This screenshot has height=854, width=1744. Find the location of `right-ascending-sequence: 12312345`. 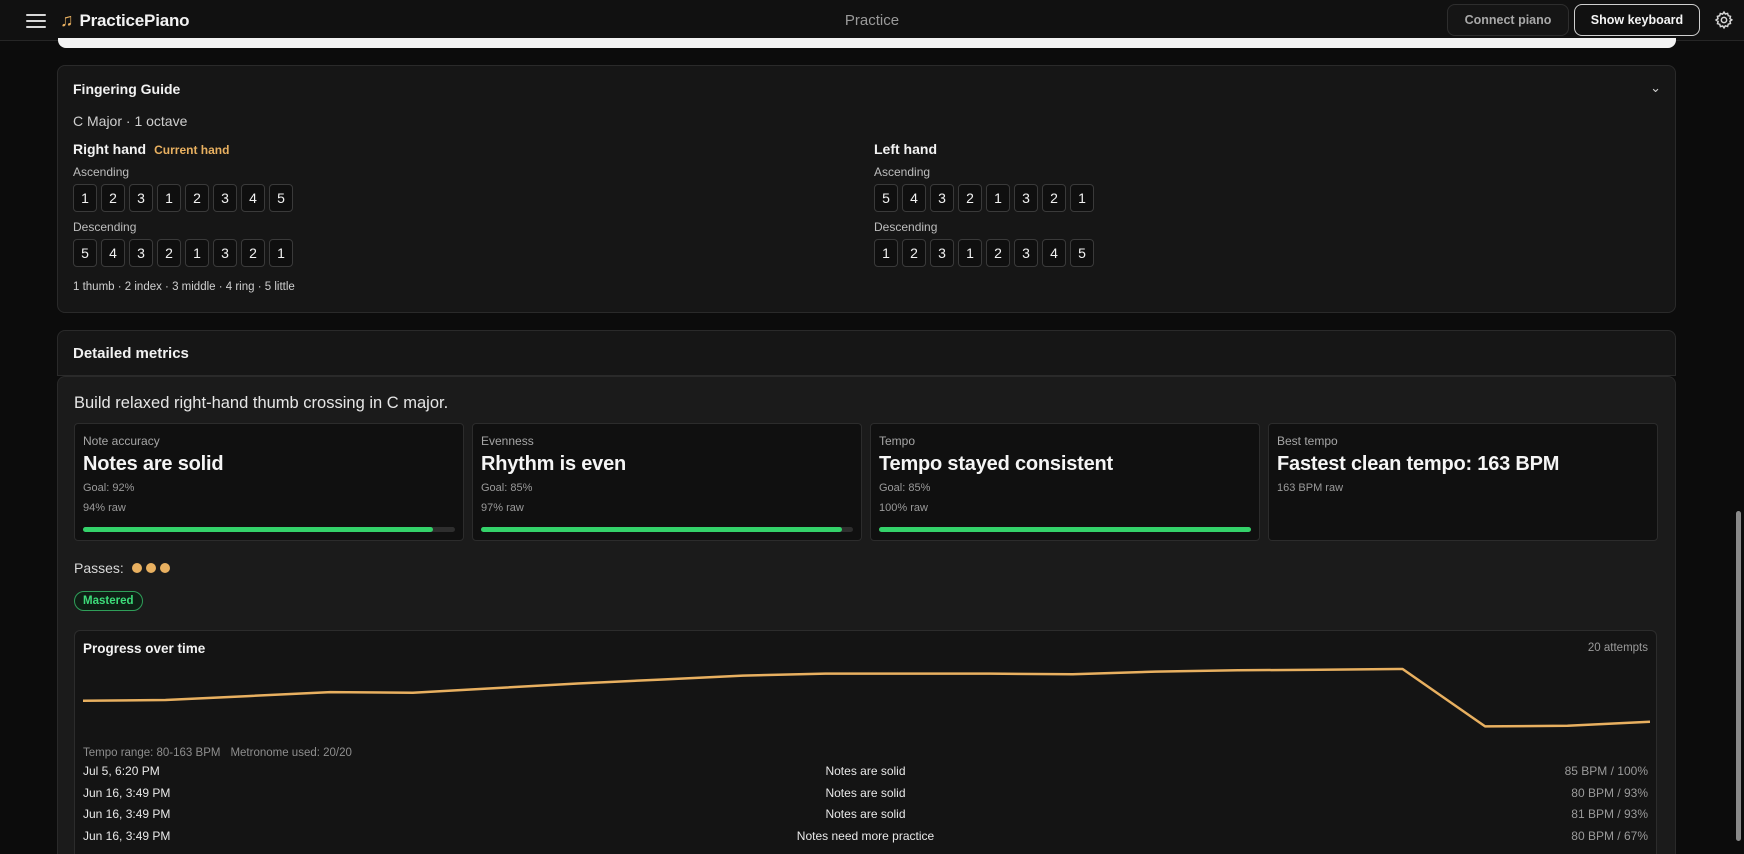

right-ascending-sequence: 12312345 is located at coordinates (183, 198).